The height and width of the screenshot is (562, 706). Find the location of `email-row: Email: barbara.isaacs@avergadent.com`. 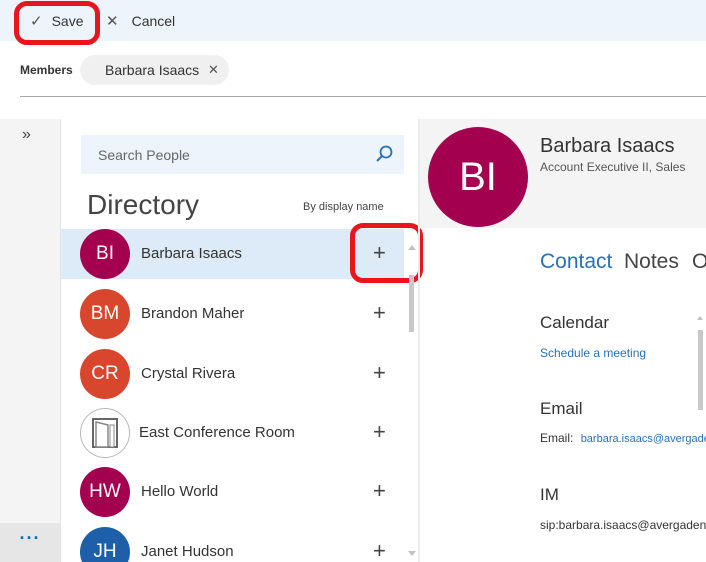

email-row: Email: barbara.isaacs@avergadent.com is located at coordinates (623, 438).